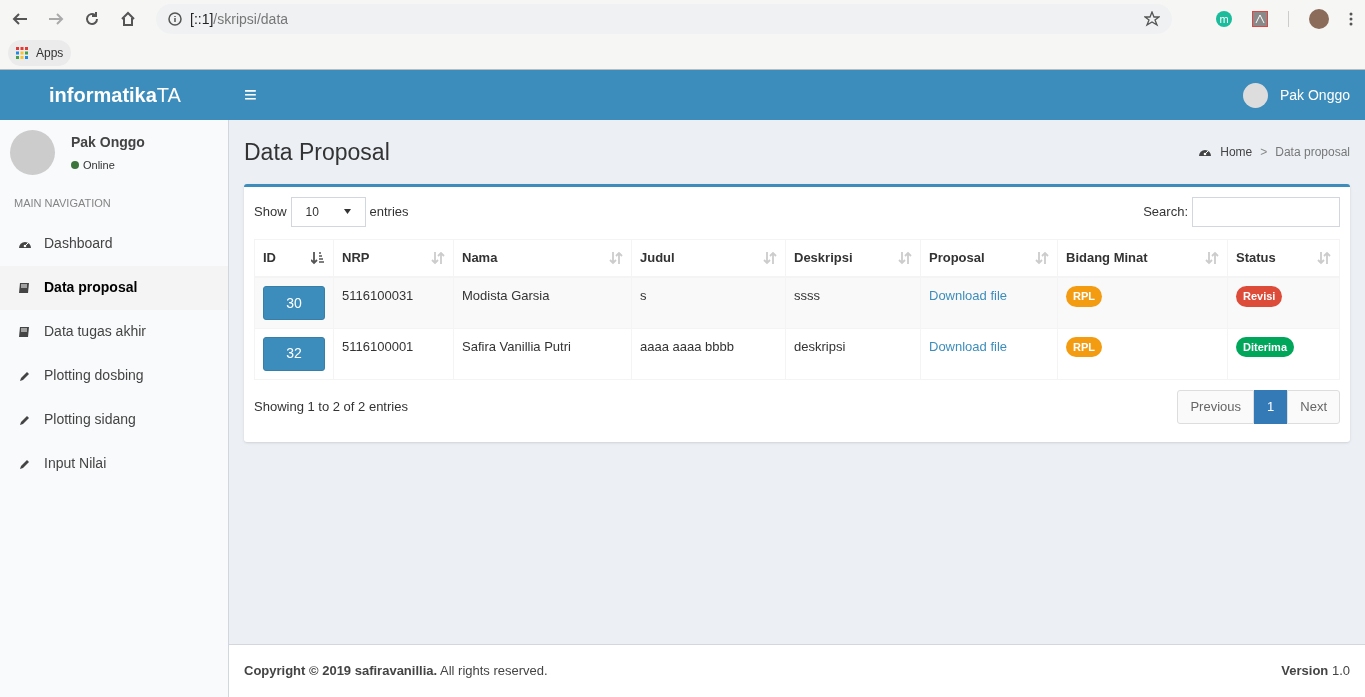 Image resolution: width=1365 pixels, height=697 pixels. I want to click on column-header: Judul, so click(657, 258).